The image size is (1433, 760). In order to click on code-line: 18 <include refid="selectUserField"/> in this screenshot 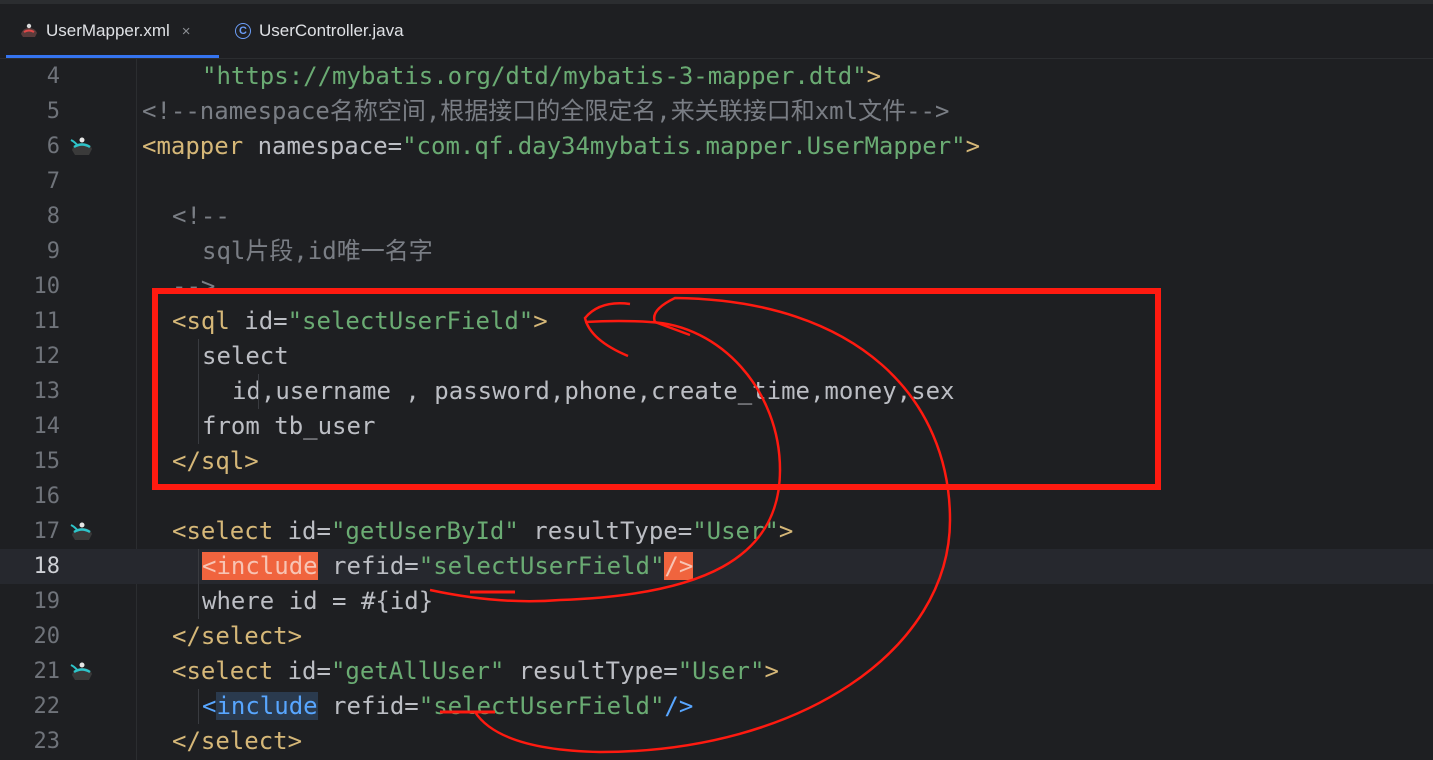, I will do `click(716, 566)`.